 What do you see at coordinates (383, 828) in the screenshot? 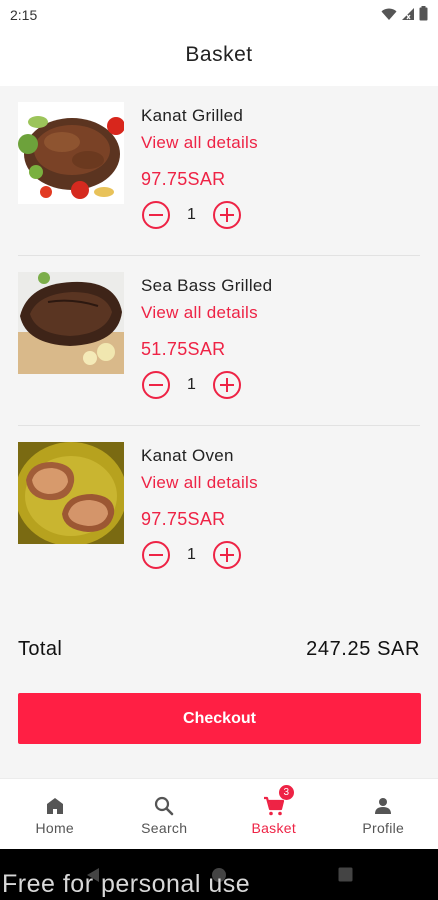
I see `nav-label: Profile` at bounding box center [383, 828].